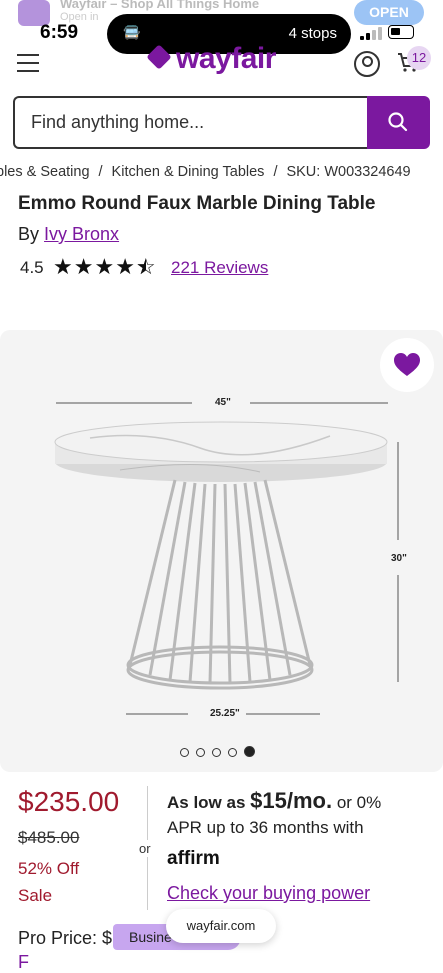 The image size is (443, 973). Describe the element at coordinates (59, 32) in the screenshot. I see `status-time: 6:59` at that location.